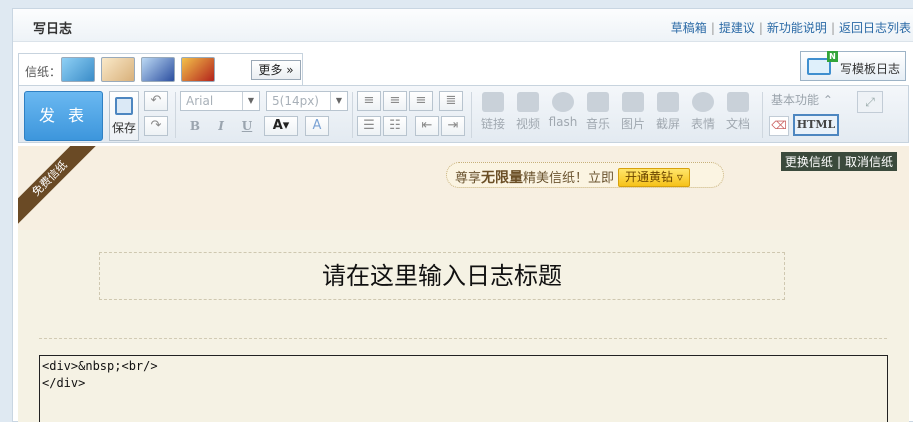 The width and height of the screenshot is (913, 422). What do you see at coordinates (451, 101) in the screenshot?
I see `justify-icon: ≣` at bounding box center [451, 101].